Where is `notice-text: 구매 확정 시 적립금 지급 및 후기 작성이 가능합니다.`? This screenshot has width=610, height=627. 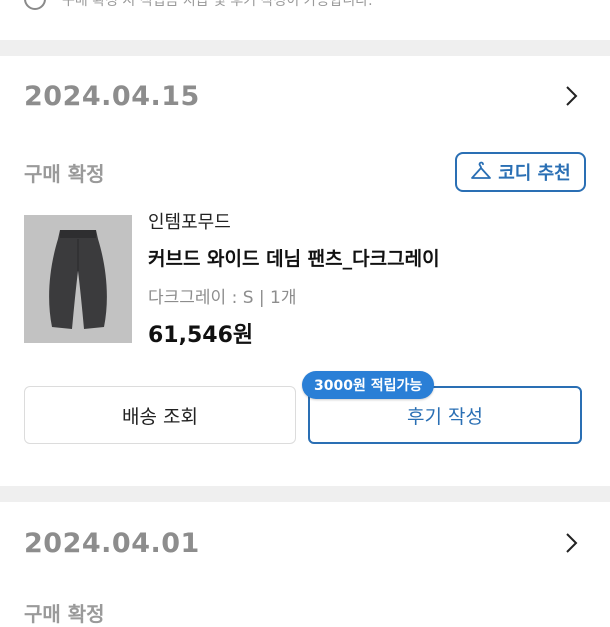
notice-text: 구매 확정 시 적립금 지급 및 후기 작성이 가능합니다. is located at coordinates (217, 4).